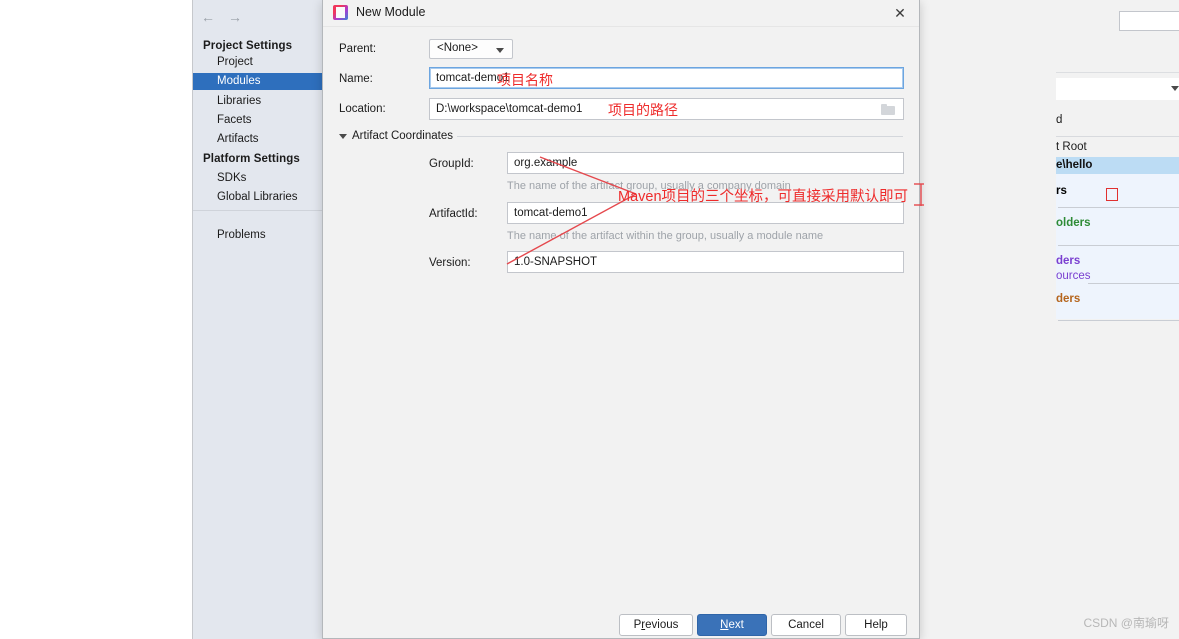 The height and width of the screenshot is (639, 1179). I want to click on dialog-button-bar: Previous Next Cancel Help, so click(621, 622).